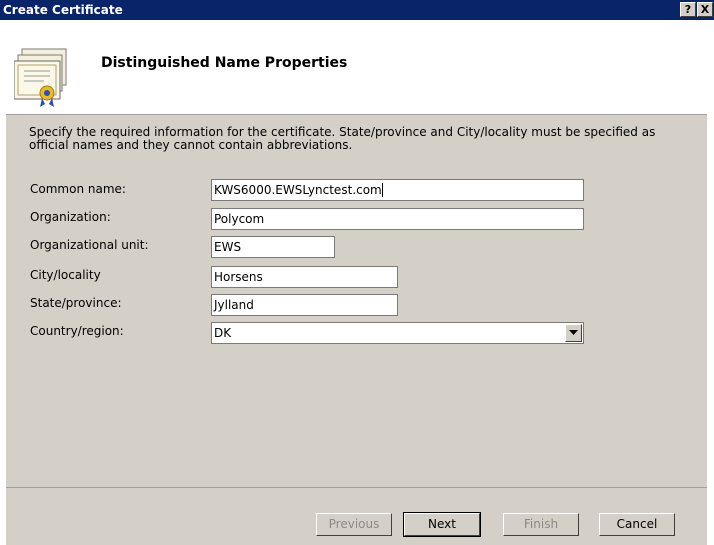 The width and height of the screenshot is (714, 545). I want to click on country-label: Country/region:, so click(77, 331).